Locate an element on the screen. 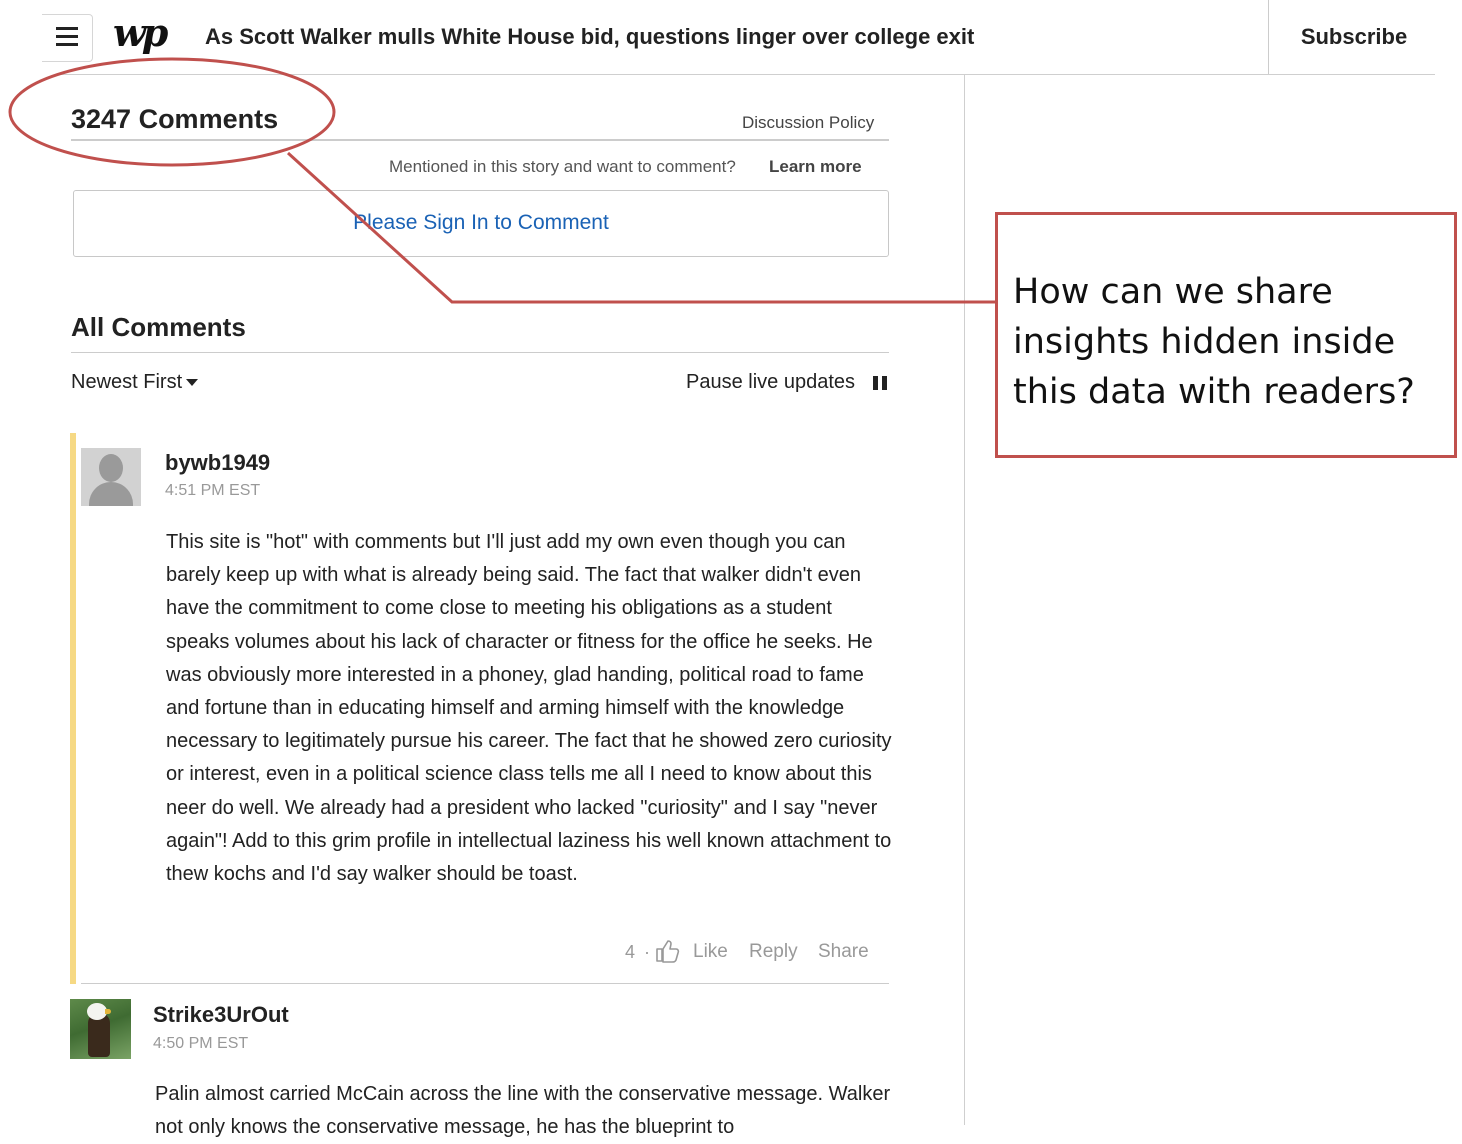  sort-dropdown: Newest First is located at coordinates (135, 382).